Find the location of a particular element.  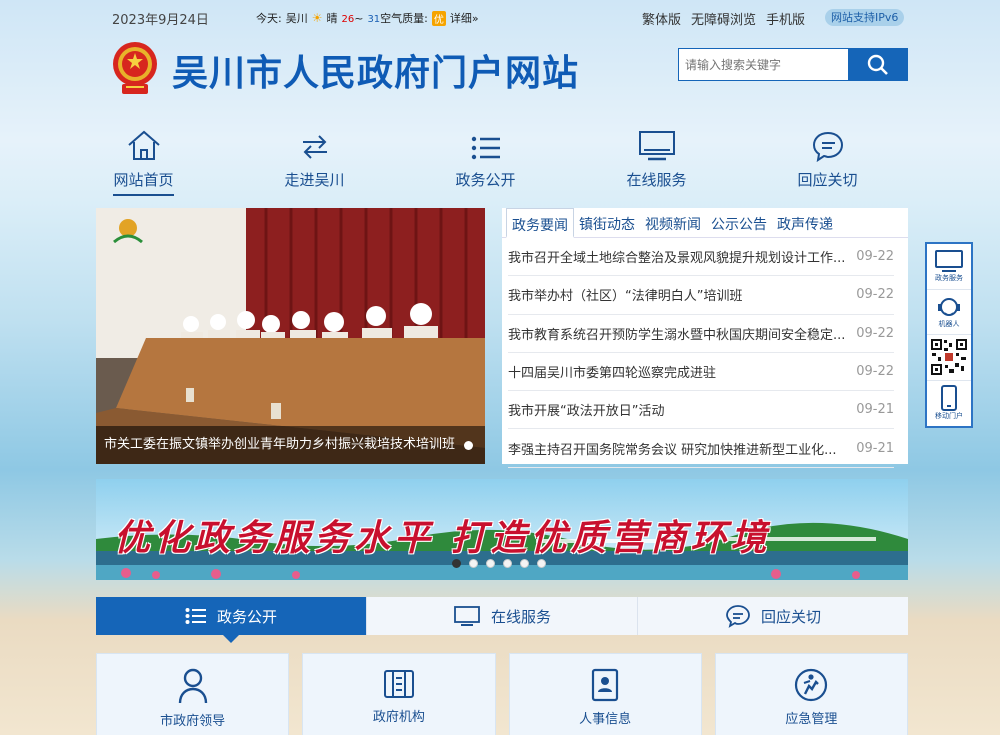

nav-label: 政务公开 is located at coordinates (485, 180).